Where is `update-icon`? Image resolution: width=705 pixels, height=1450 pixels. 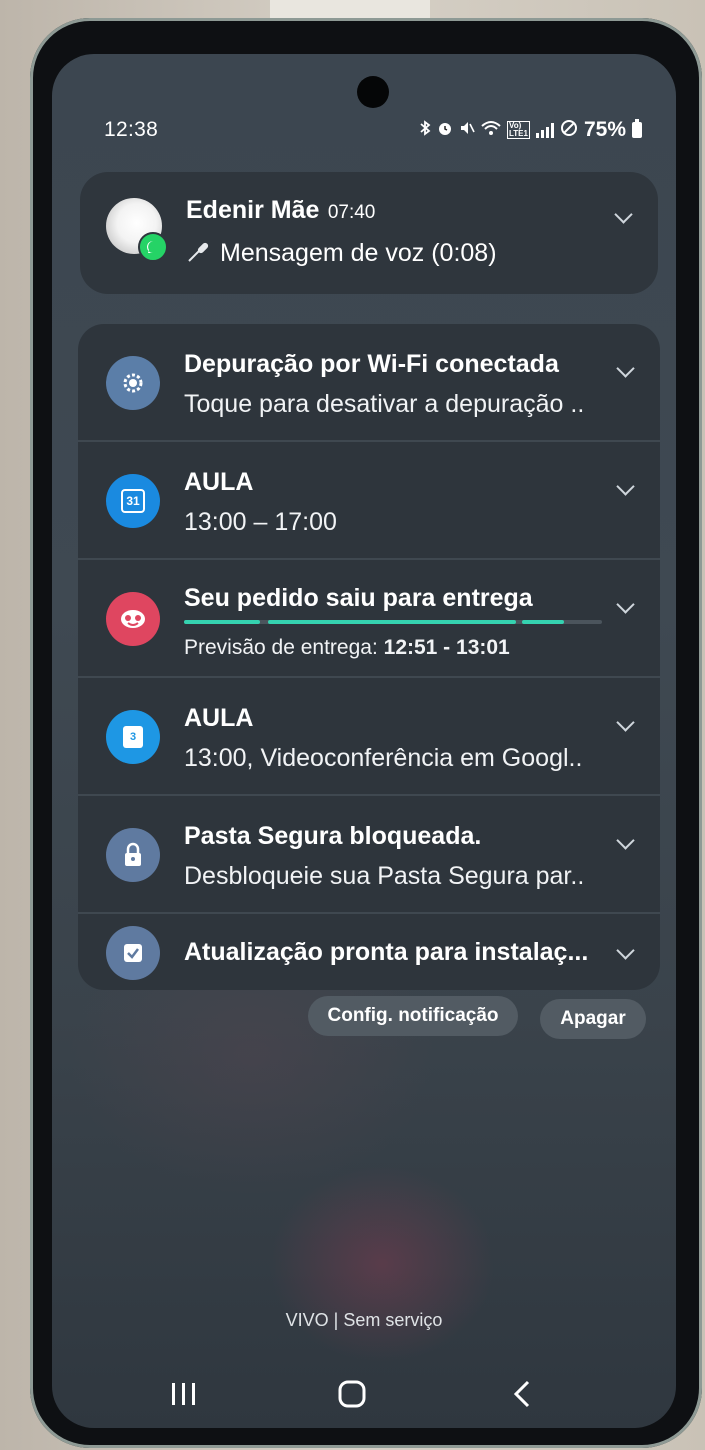 update-icon is located at coordinates (133, 953).